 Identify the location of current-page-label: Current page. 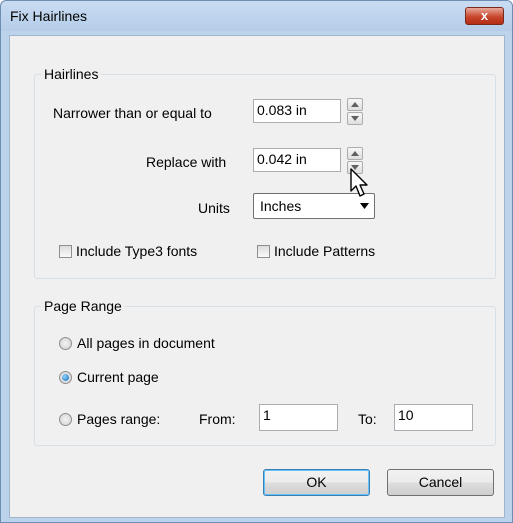
(118, 377).